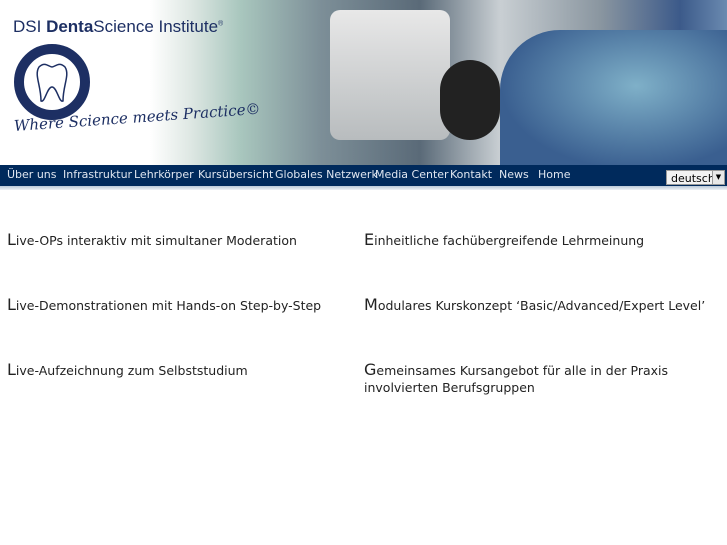  I want to click on nav-home: Home, so click(554, 174).